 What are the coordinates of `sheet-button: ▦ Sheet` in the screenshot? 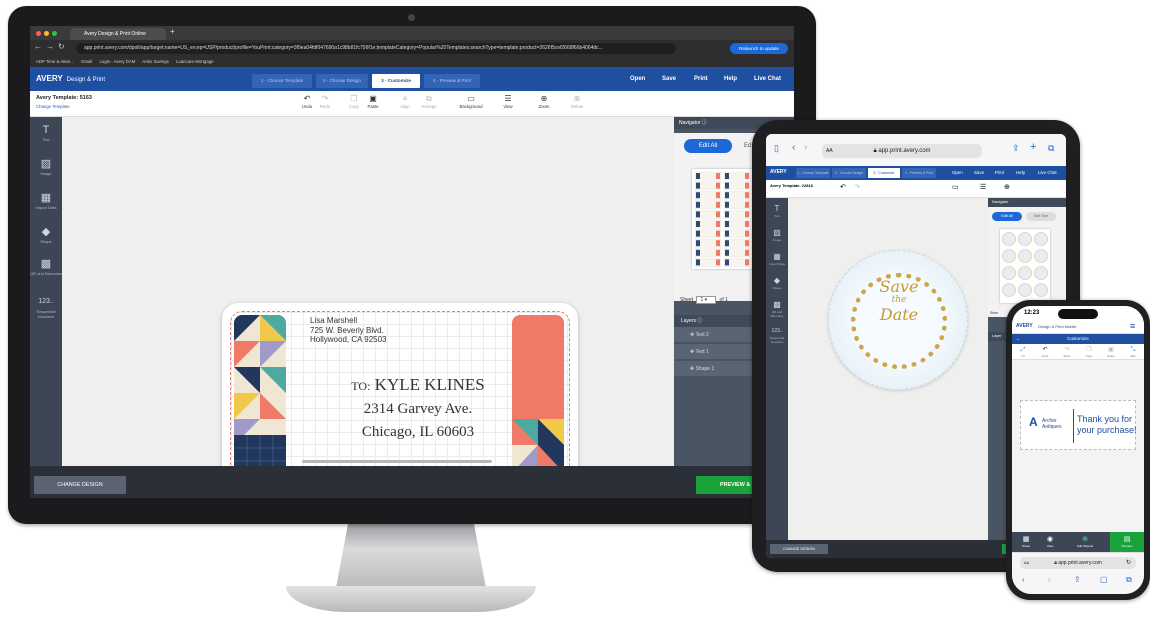 It's located at (1026, 541).